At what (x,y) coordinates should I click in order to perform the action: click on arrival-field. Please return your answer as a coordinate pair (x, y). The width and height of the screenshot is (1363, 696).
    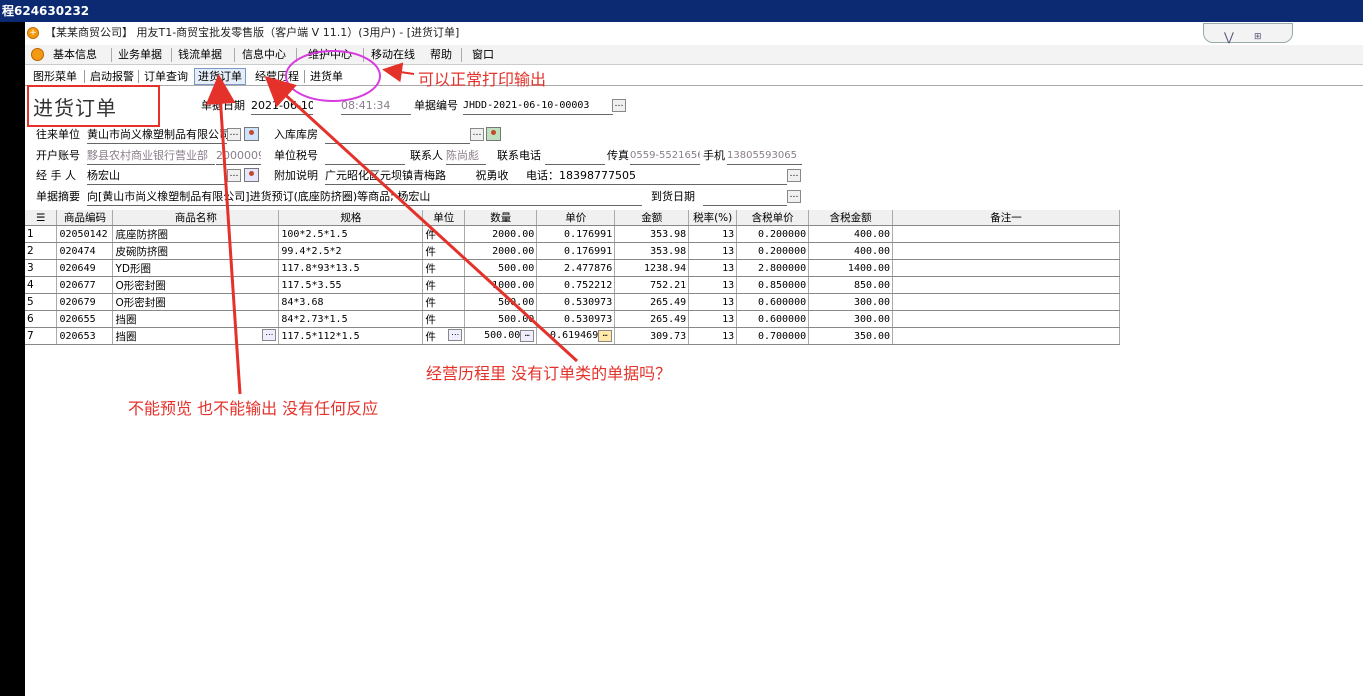
    Looking at the image, I should click on (745, 197).